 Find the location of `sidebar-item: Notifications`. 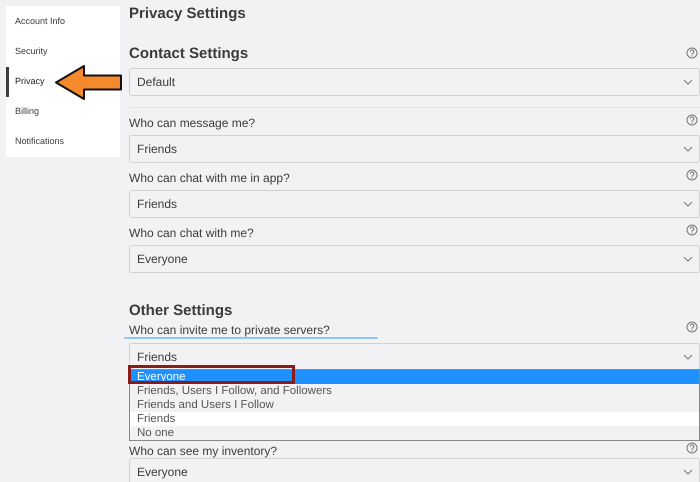

sidebar-item: Notifications is located at coordinates (36, 142).